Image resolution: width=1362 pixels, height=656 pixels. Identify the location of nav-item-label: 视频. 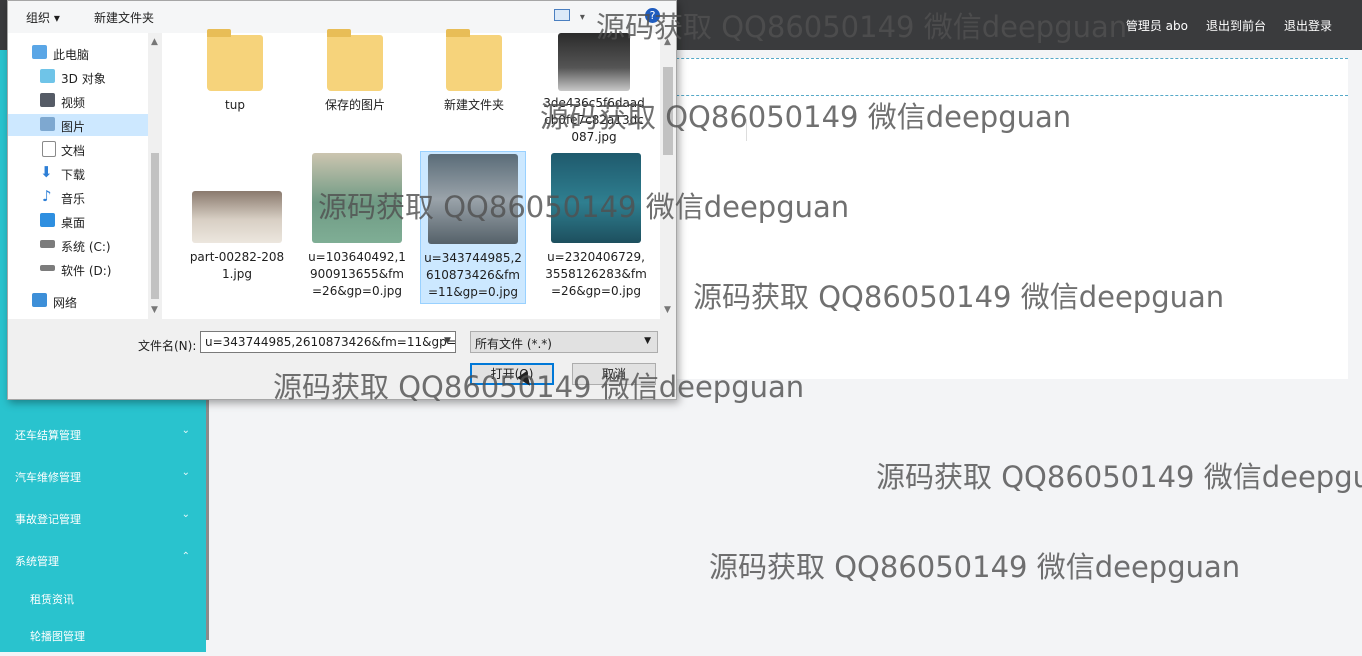
(73, 103).